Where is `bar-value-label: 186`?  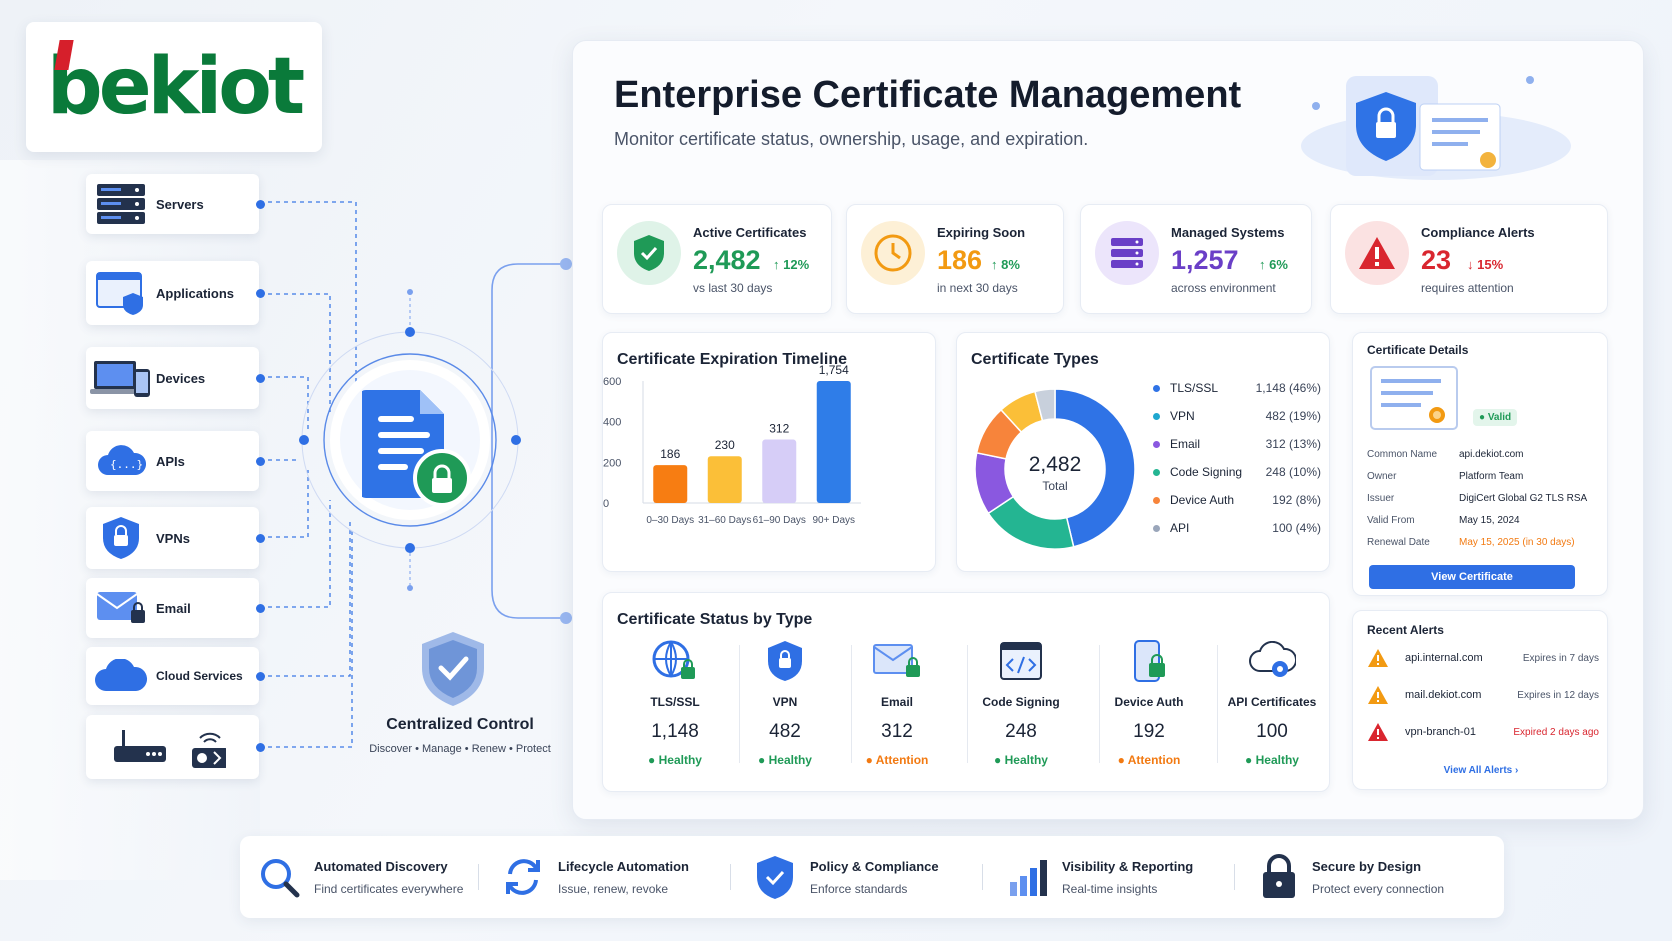
bar-value-label: 186 is located at coordinates (670, 454).